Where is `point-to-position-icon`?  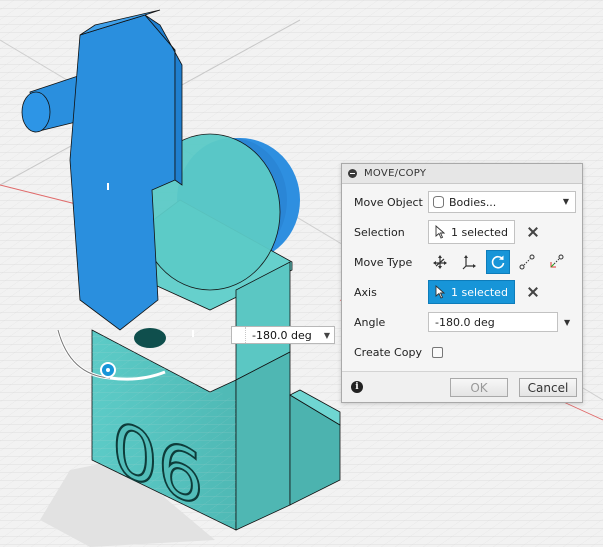 point-to-position-icon is located at coordinates (557, 261).